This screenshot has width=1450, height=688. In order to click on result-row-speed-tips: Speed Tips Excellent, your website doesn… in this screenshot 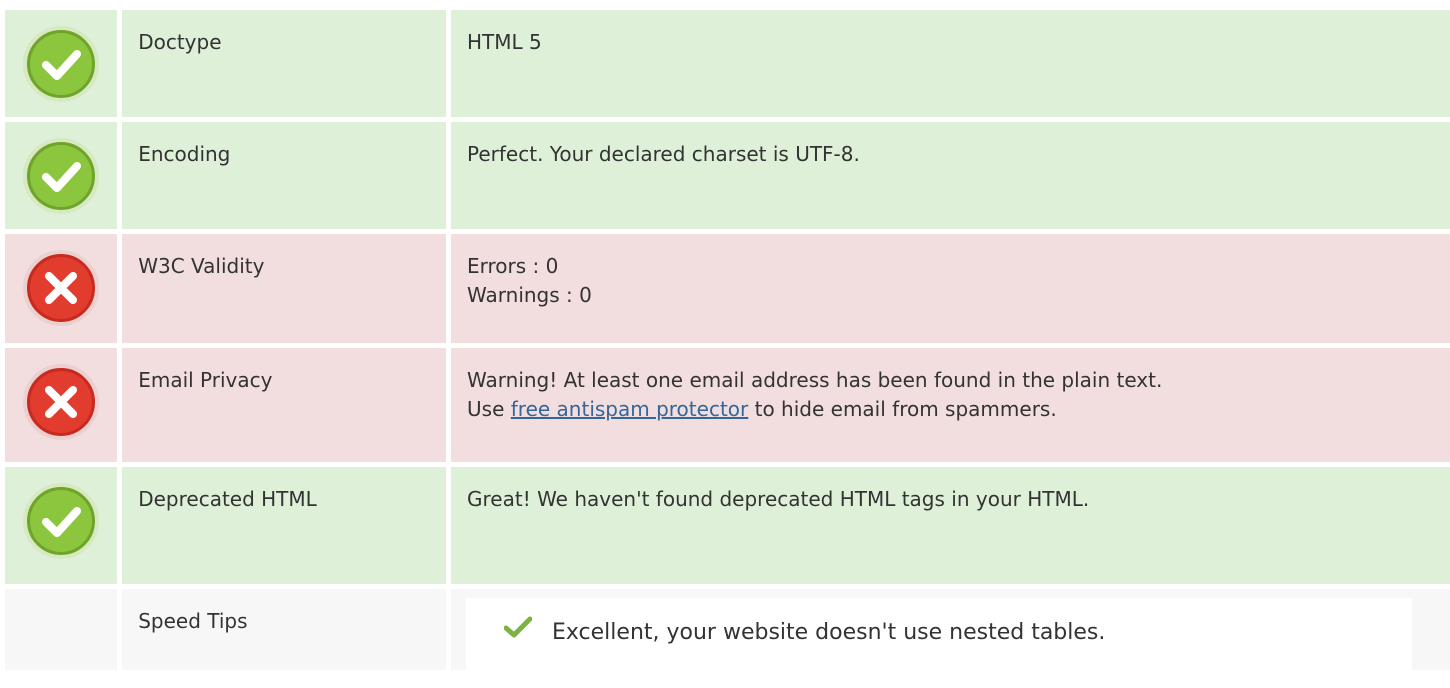, I will do `click(727, 638)`.